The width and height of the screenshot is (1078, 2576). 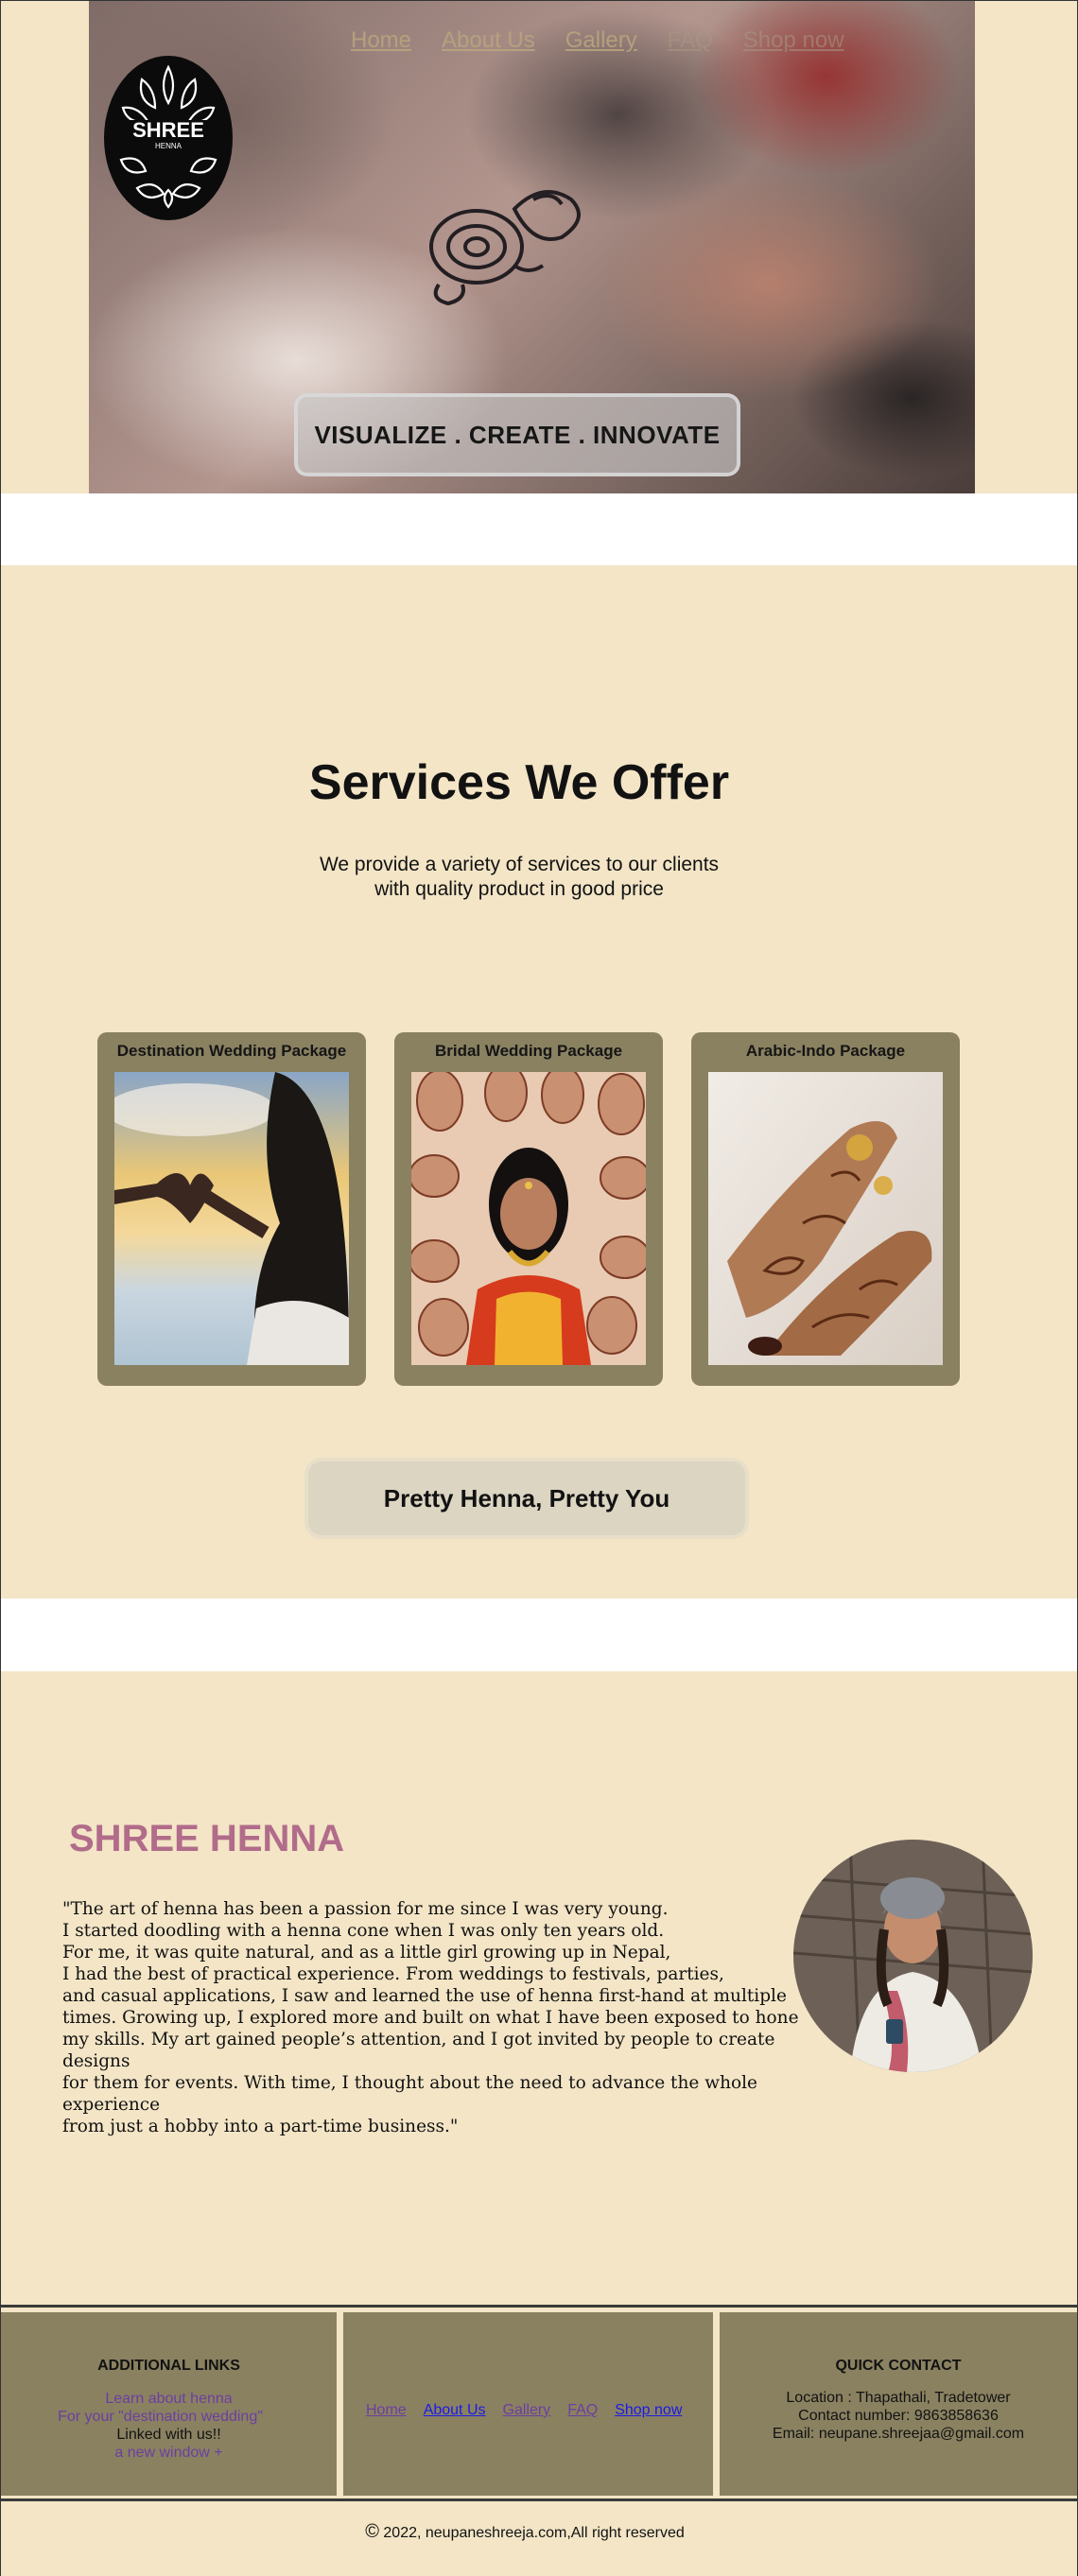 What do you see at coordinates (232, 1218) in the screenshot?
I see `destination-wedding-image` at bounding box center [232, 1218].